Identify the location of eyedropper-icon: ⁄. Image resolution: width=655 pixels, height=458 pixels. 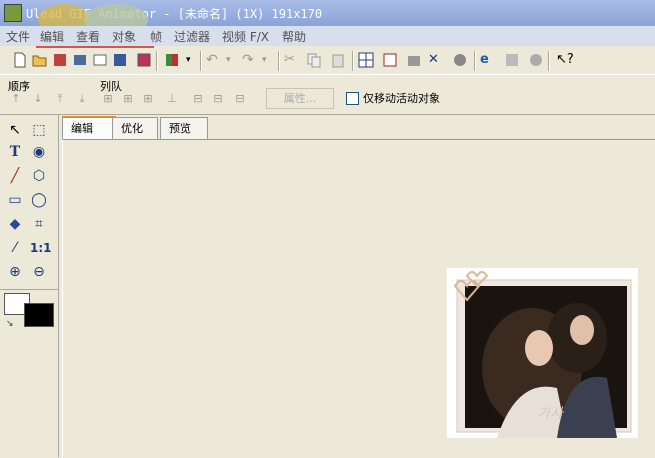
(15, 248).